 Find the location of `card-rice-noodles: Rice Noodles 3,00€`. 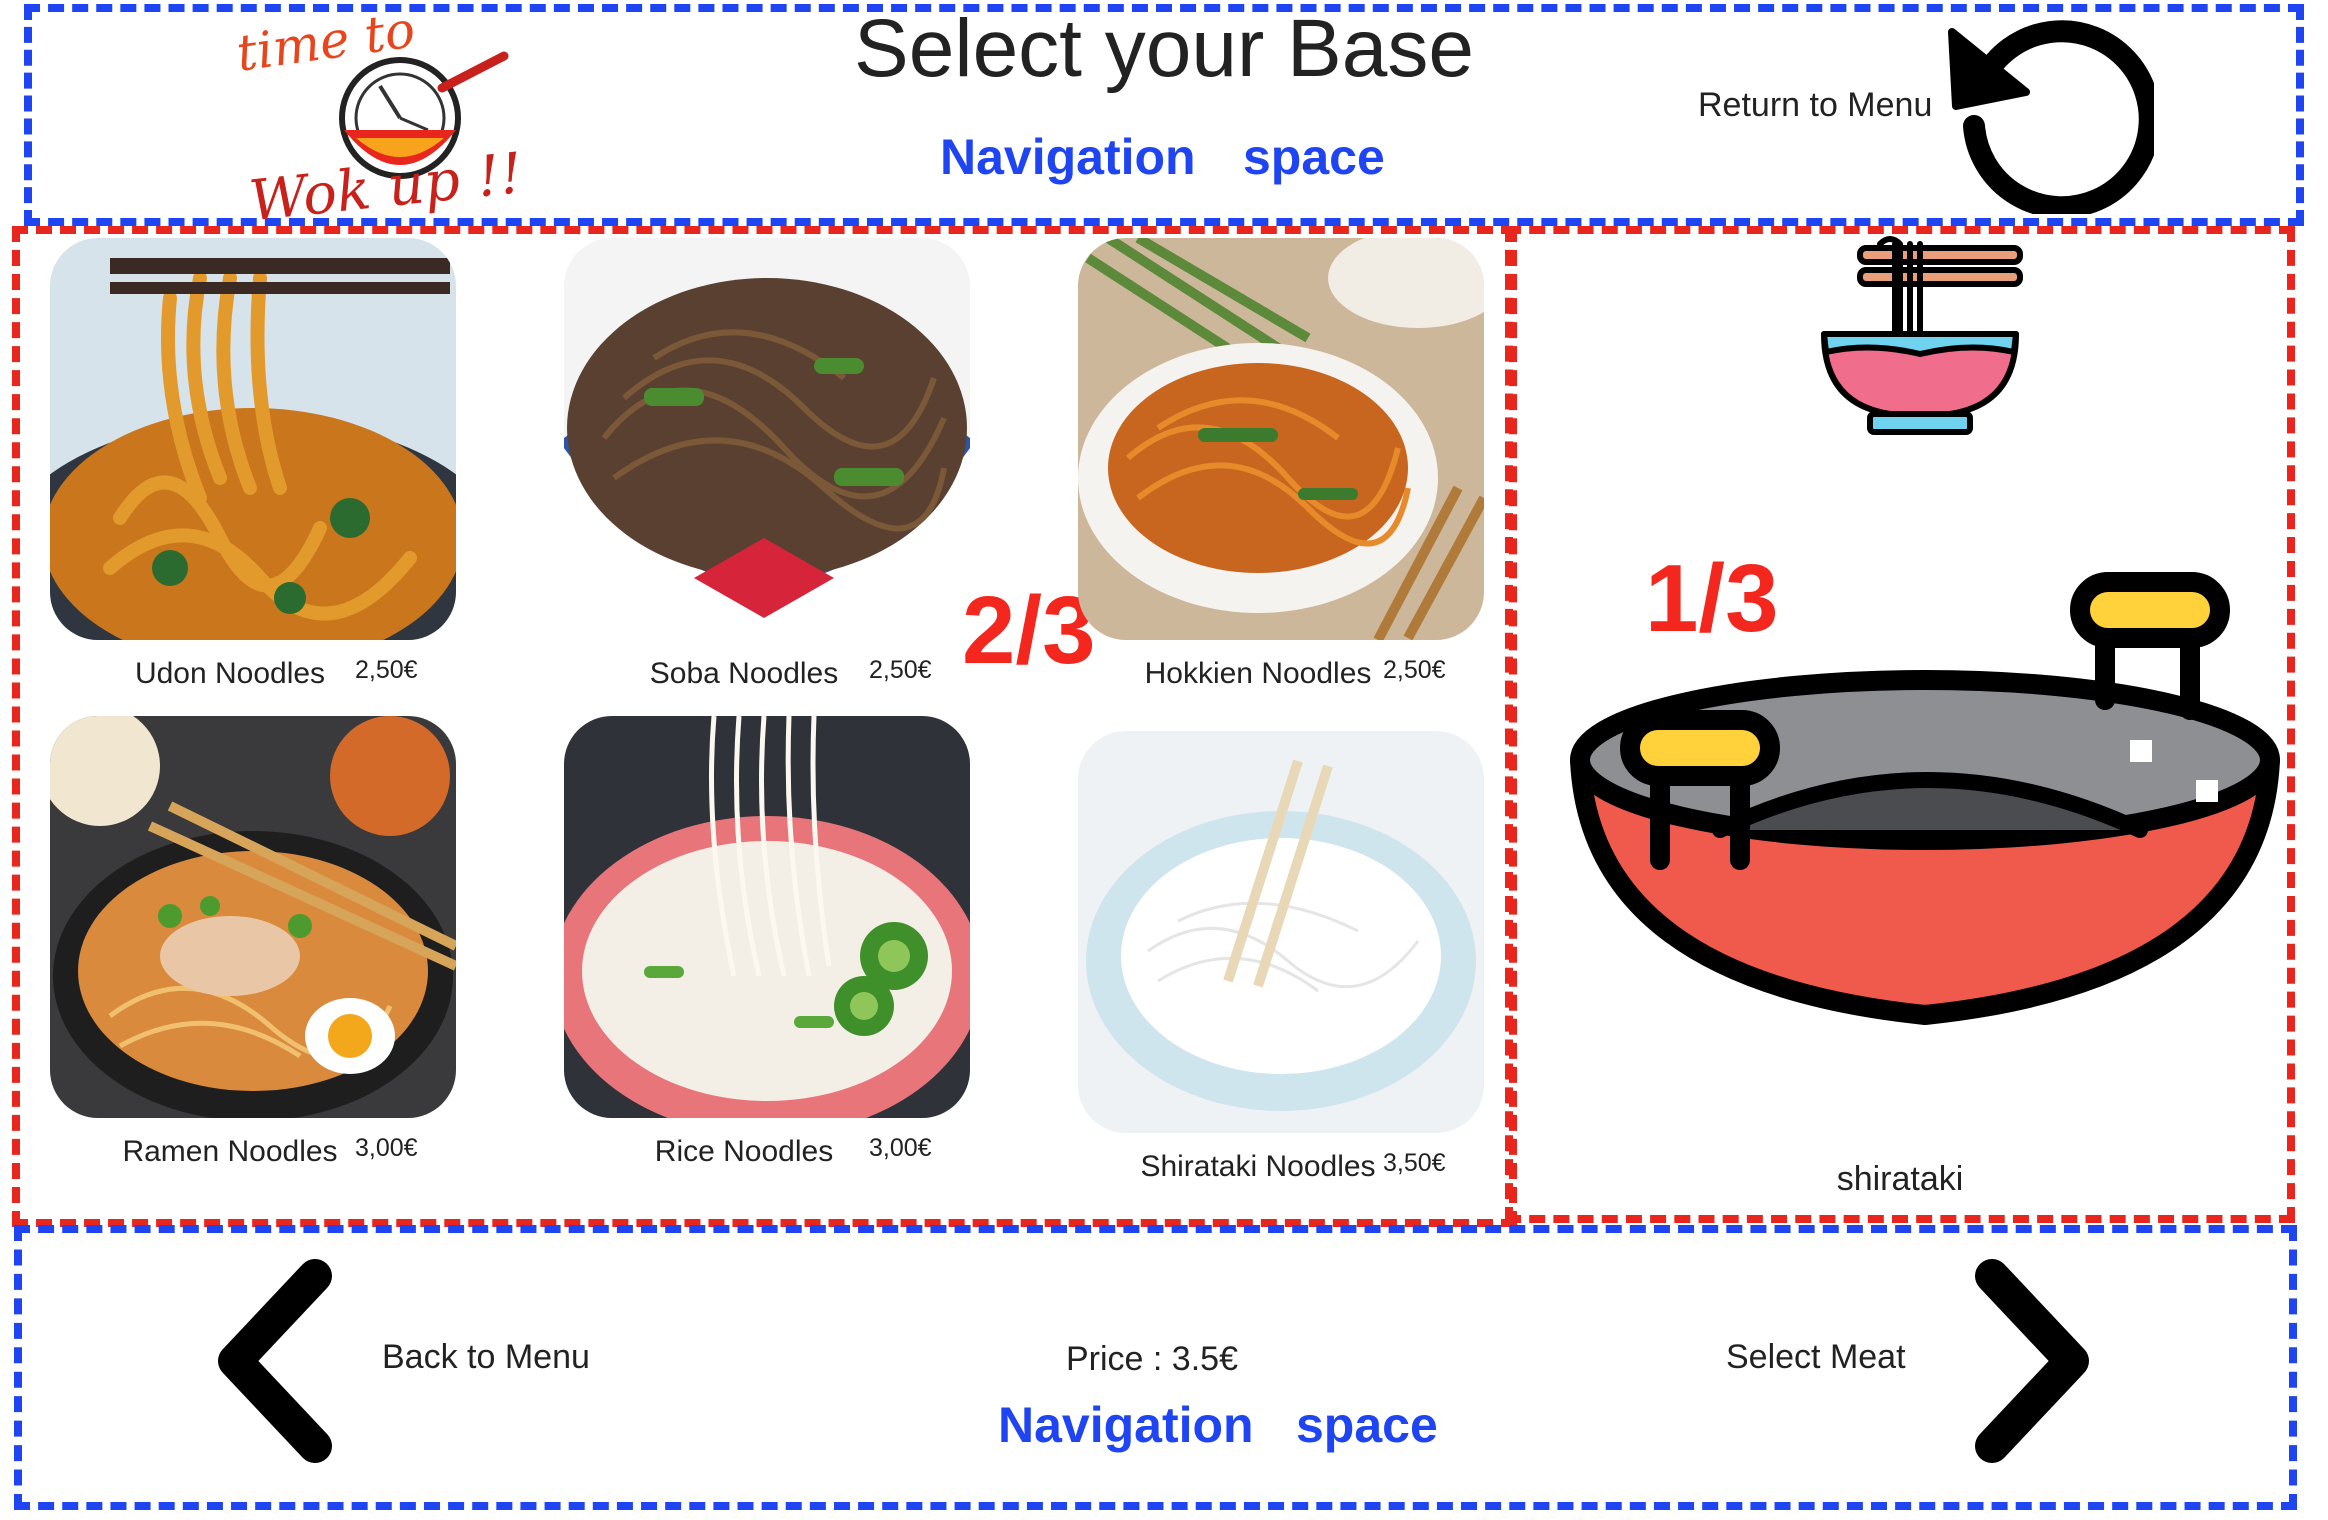

card-rice-noodles: Rice Noodles 3,00€ is located at coordinates (768, 942).